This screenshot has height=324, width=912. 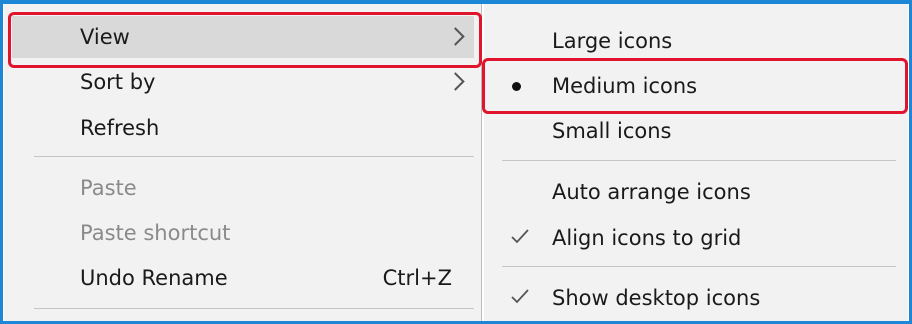 I want to click on submenu-item-auto-arrange-icons: Auto arrange icons, so click(x=696, y=192).